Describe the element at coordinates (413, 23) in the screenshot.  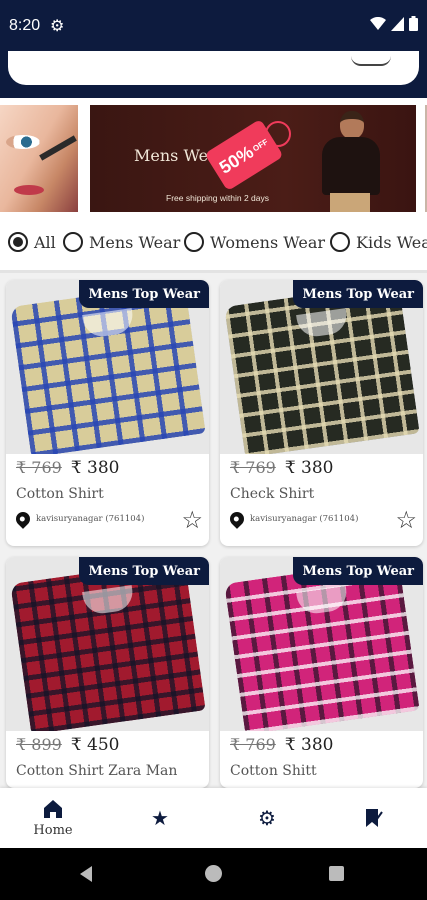
I see `battery-icon` at that location.